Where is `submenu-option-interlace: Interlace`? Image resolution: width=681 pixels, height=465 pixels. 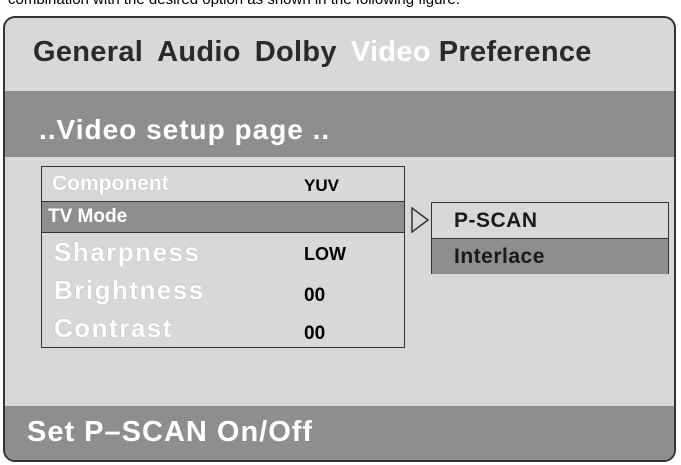
submenu-option-interlace: Interlace is located at coordinates (550, 256).